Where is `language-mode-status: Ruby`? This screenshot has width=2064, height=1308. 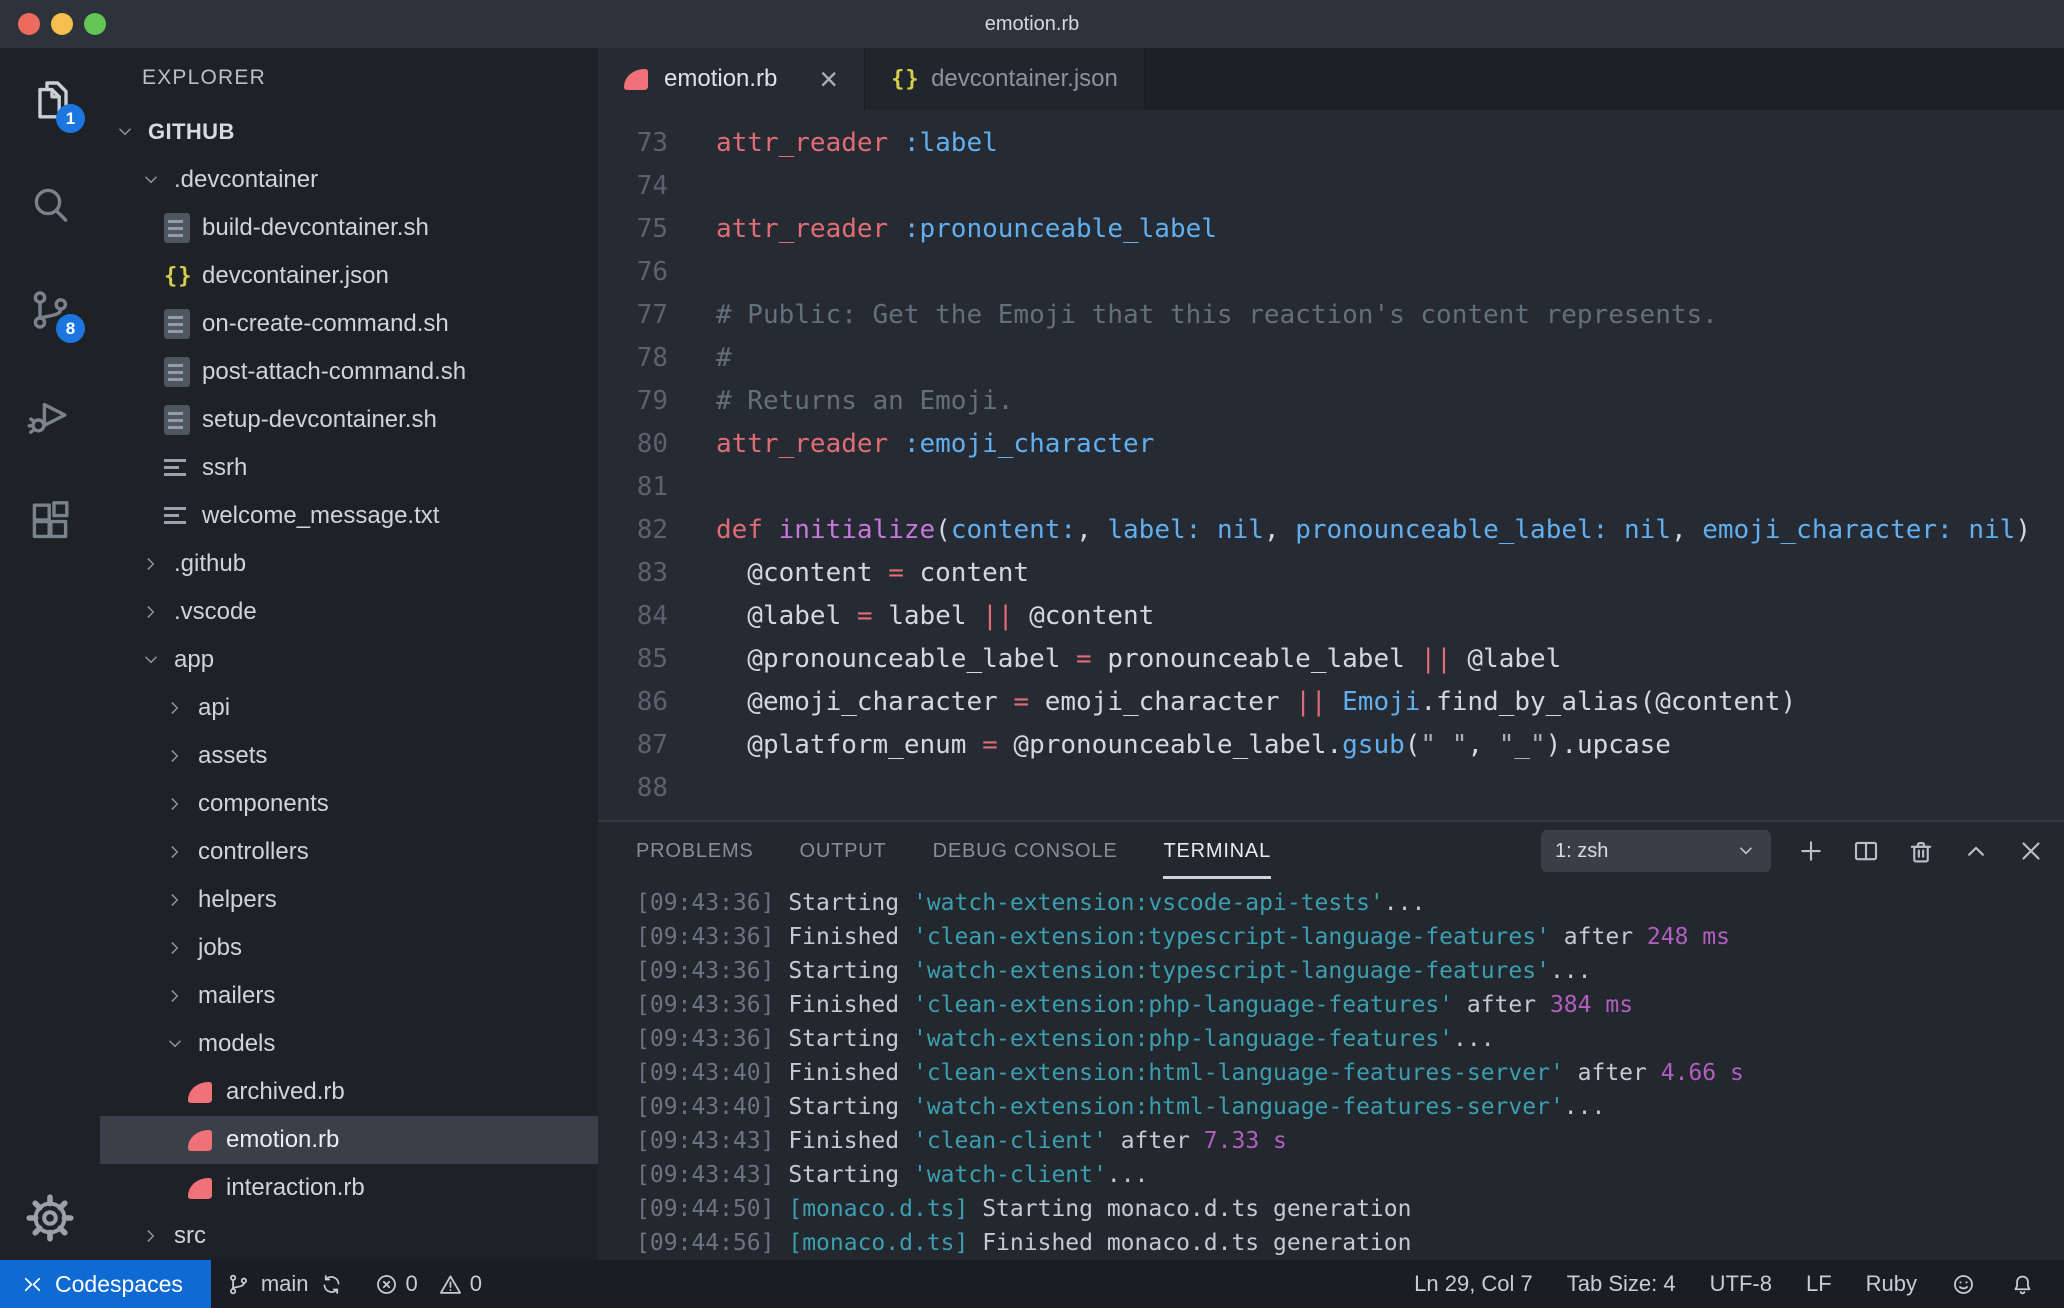
language-mode-status: Ruby is located at coordinates (1891, 1284).